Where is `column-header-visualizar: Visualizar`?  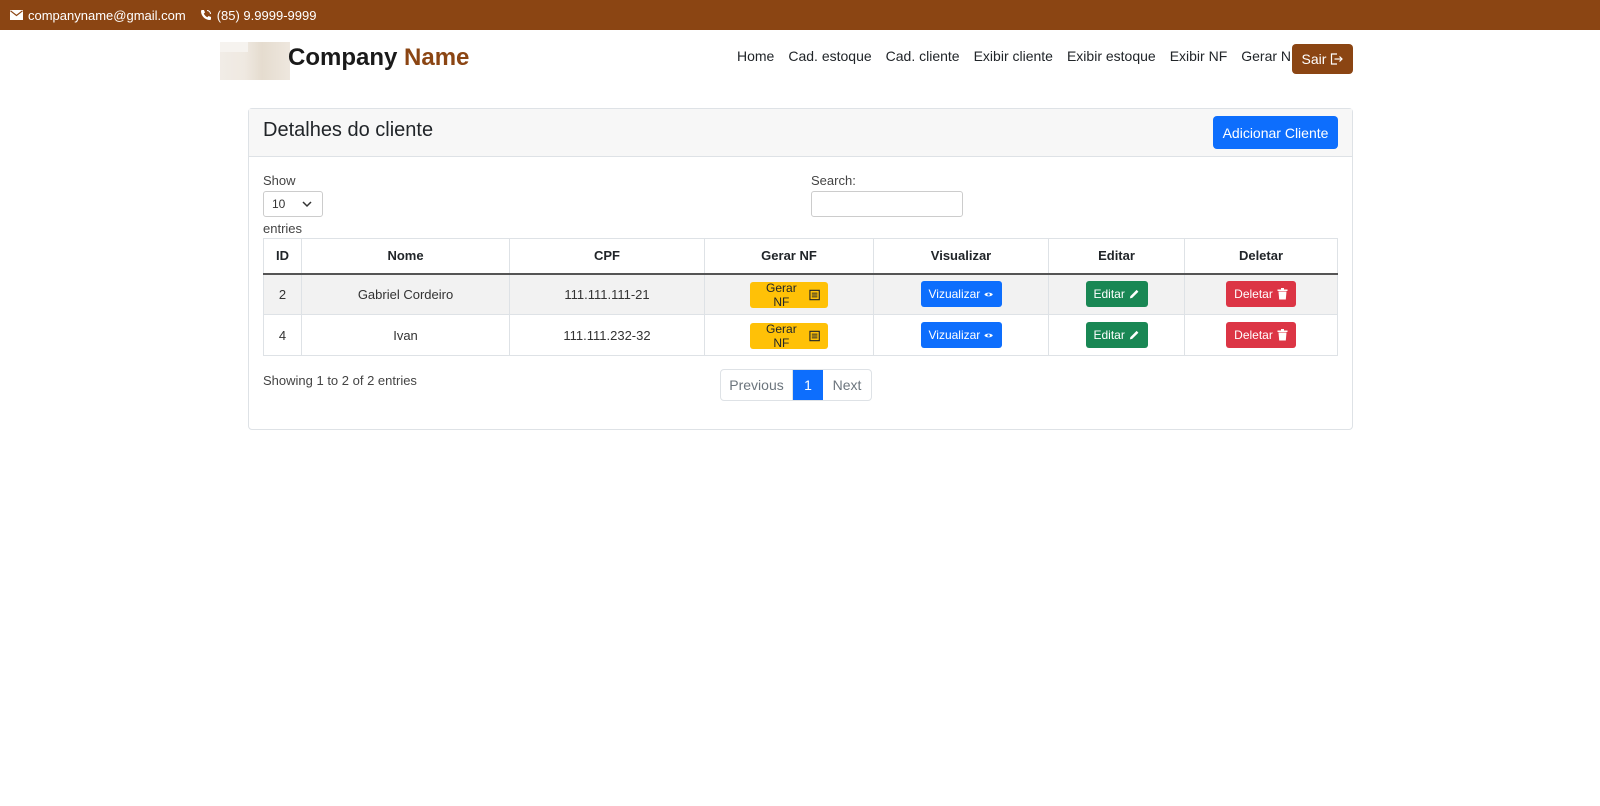
column-header-visualizar: Visualizar is located at coordinates (961, 256).